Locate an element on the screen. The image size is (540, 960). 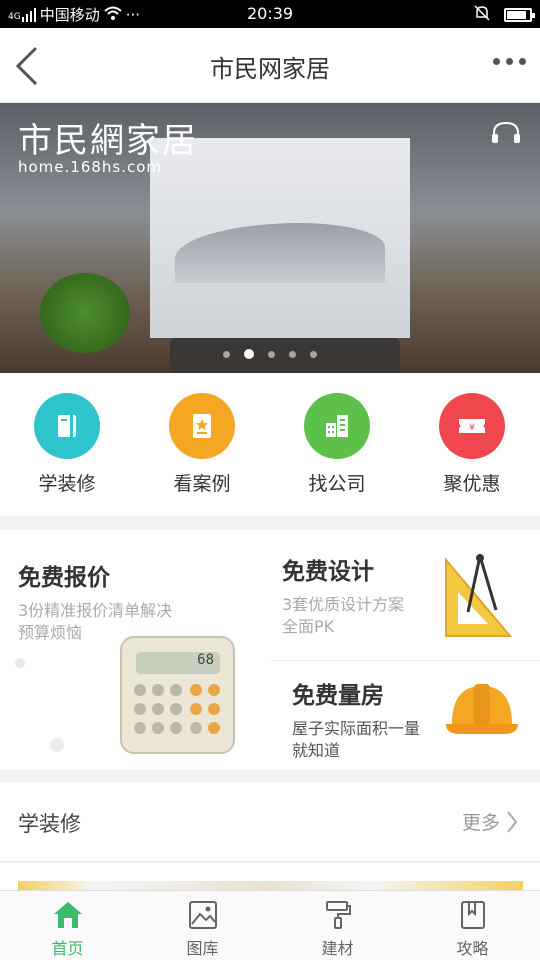
quick-nav-icon-circle: ¥ is located at coordinates (472, 426).